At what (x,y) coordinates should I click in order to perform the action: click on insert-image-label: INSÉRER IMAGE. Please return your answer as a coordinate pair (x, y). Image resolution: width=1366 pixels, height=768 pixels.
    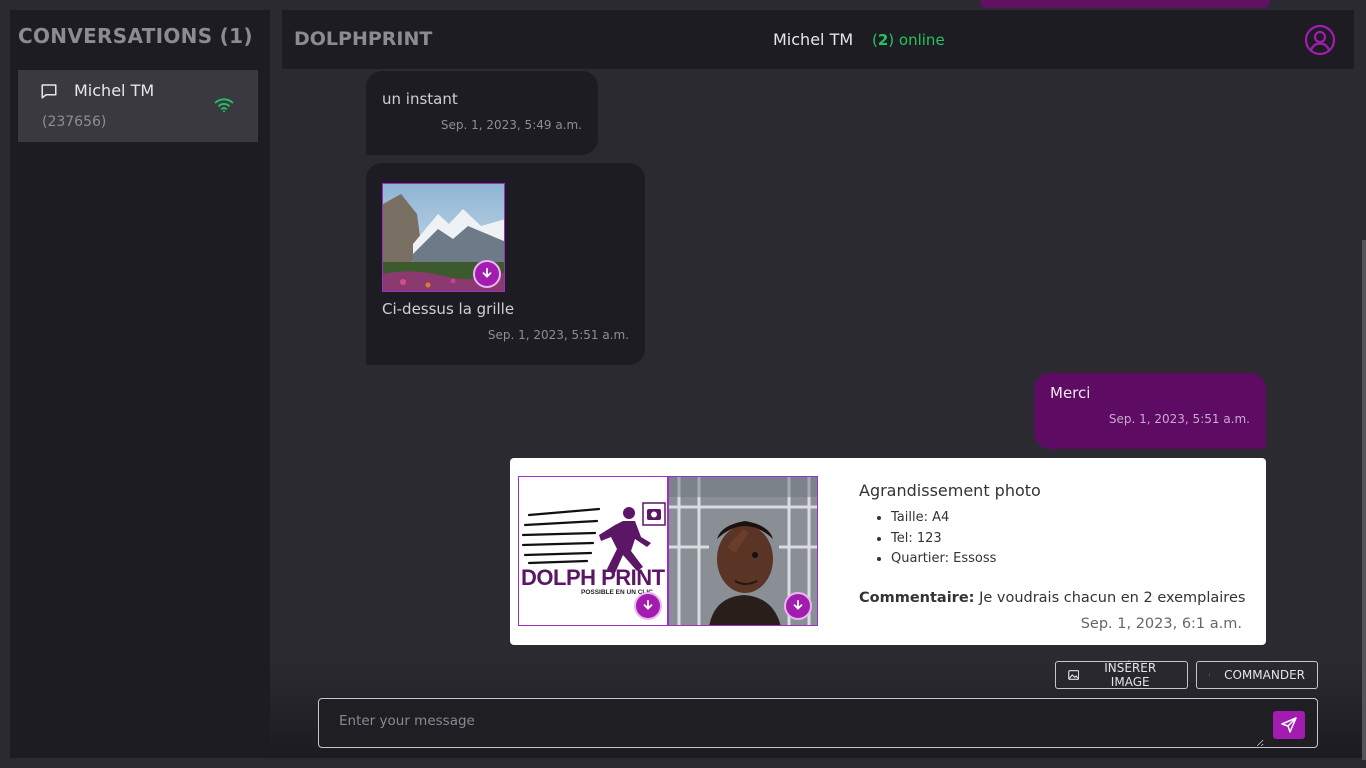
    Looking at the image, I should click on (1130, 675).